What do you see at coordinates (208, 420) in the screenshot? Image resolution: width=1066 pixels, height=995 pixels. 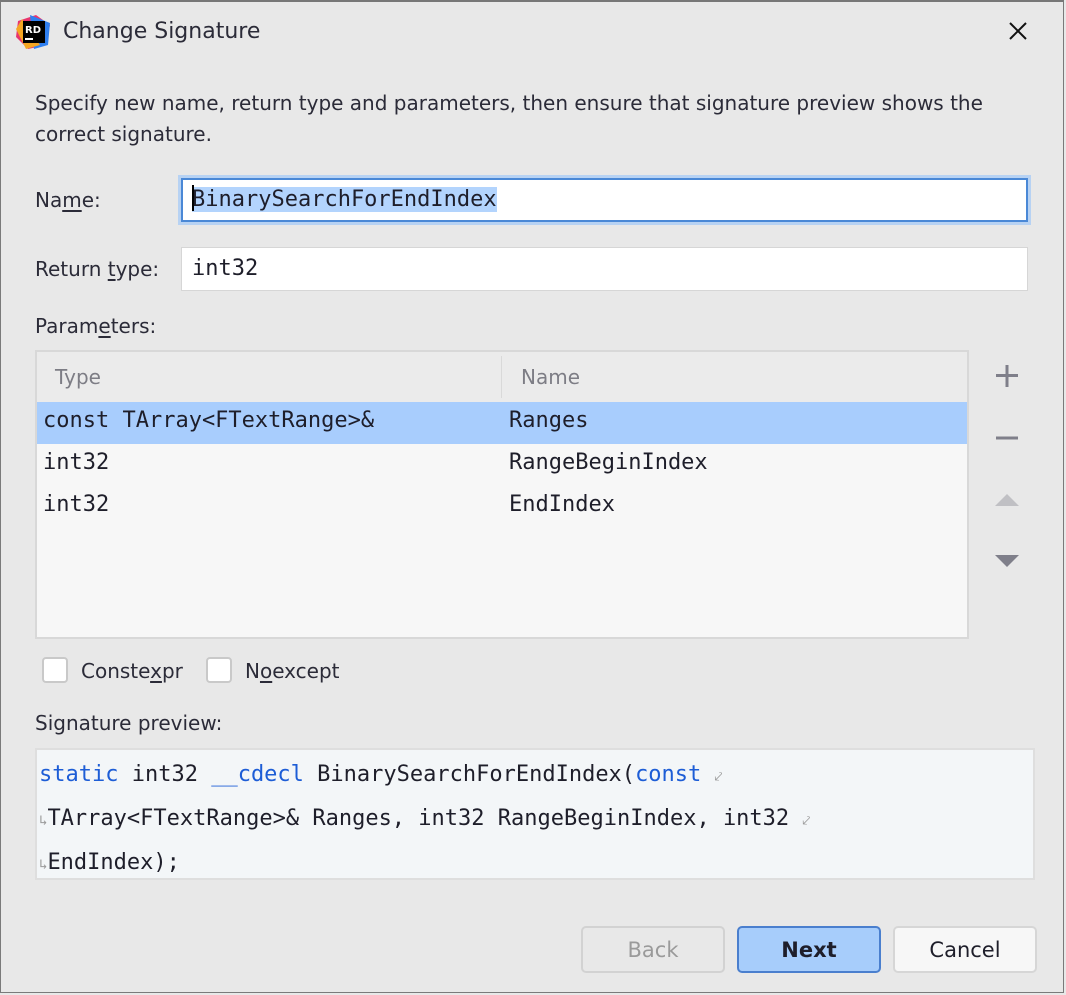 I see `param-type: const TArray<FTextRange>&` at bounding box center [208, 420].